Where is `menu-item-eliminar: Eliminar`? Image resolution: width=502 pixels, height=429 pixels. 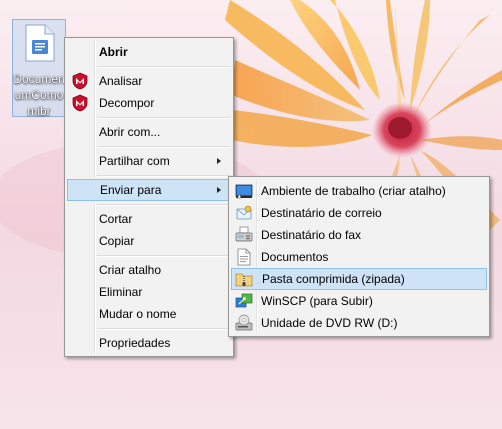
menu-item-eliminar: Eliminar is located at coordinates (149, 292).